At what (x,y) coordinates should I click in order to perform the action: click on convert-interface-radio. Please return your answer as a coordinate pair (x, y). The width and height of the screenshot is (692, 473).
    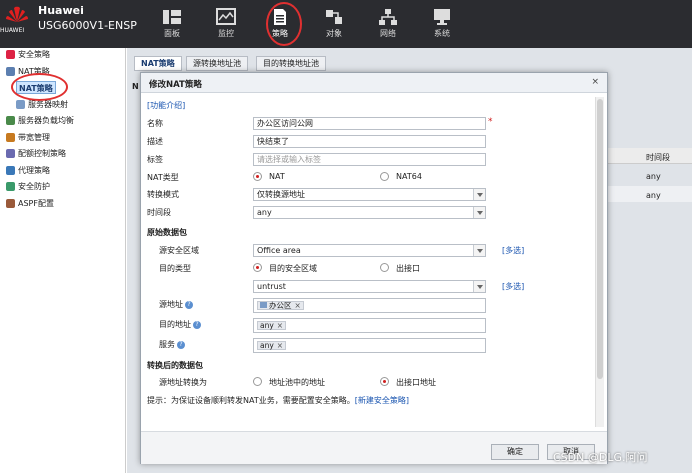
    Looking at the image, I should click on (384, 381).